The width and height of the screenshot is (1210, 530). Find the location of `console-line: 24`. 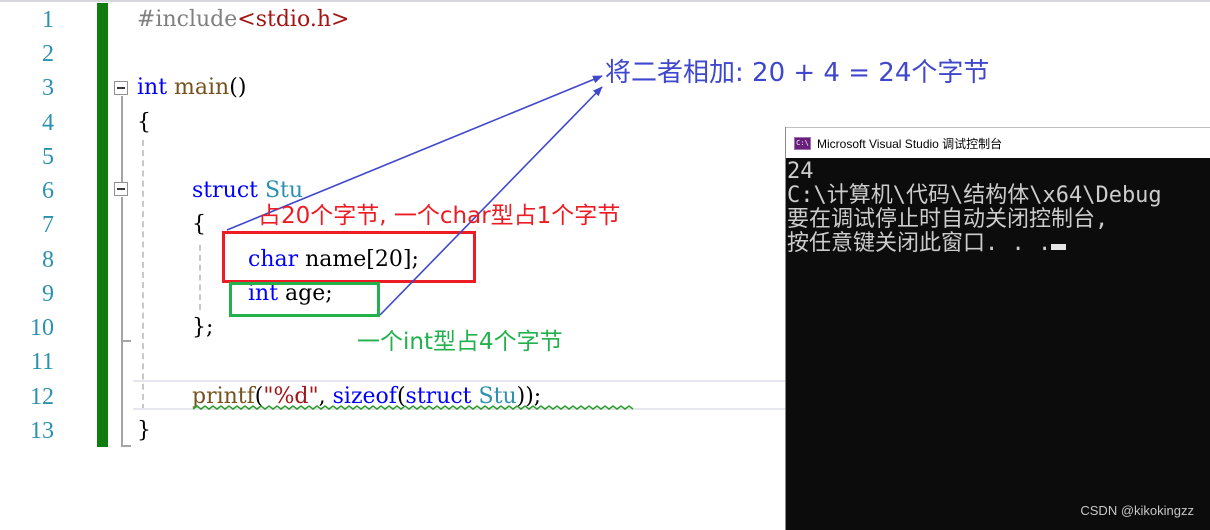

console-line: 24 is located at coordinates (800, 171).